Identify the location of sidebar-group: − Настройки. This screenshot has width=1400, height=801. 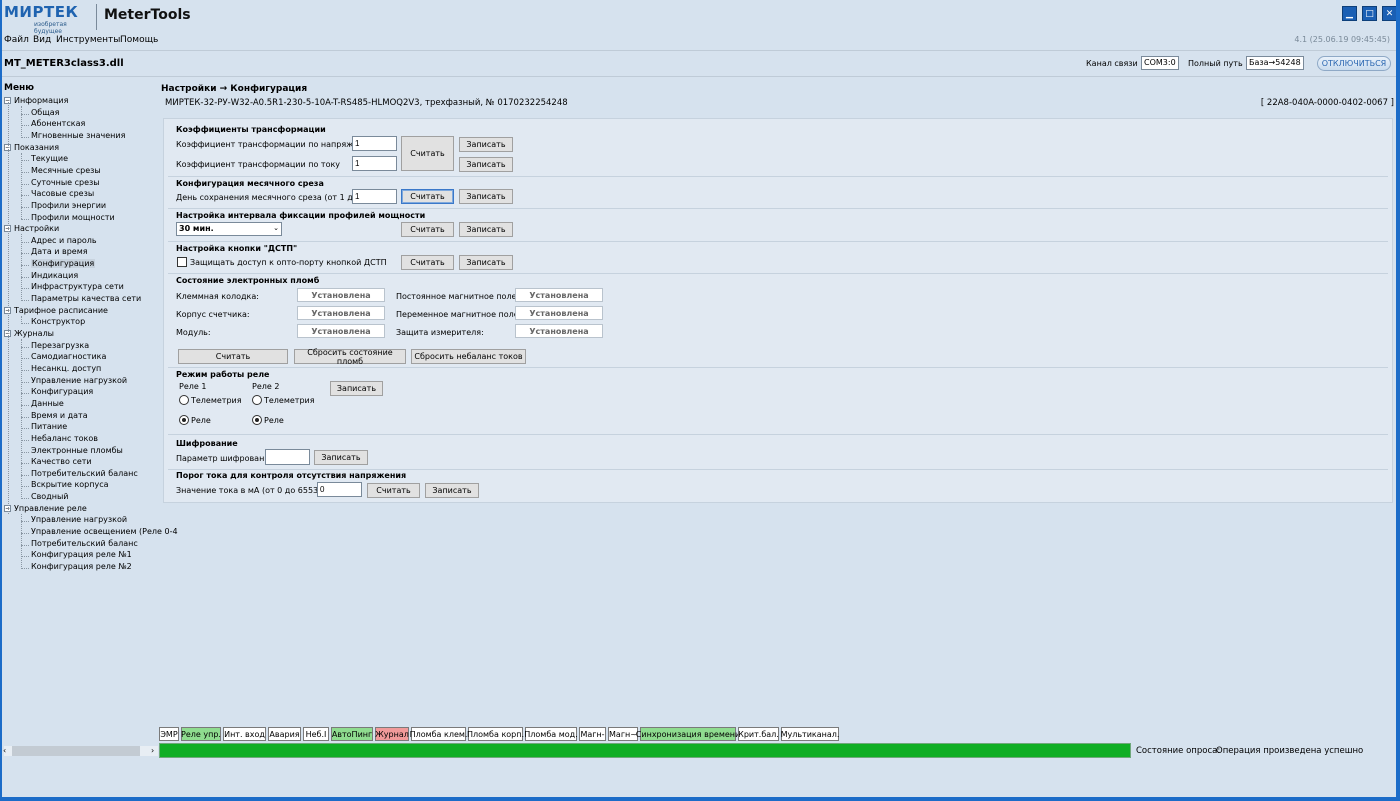
(31, 228).